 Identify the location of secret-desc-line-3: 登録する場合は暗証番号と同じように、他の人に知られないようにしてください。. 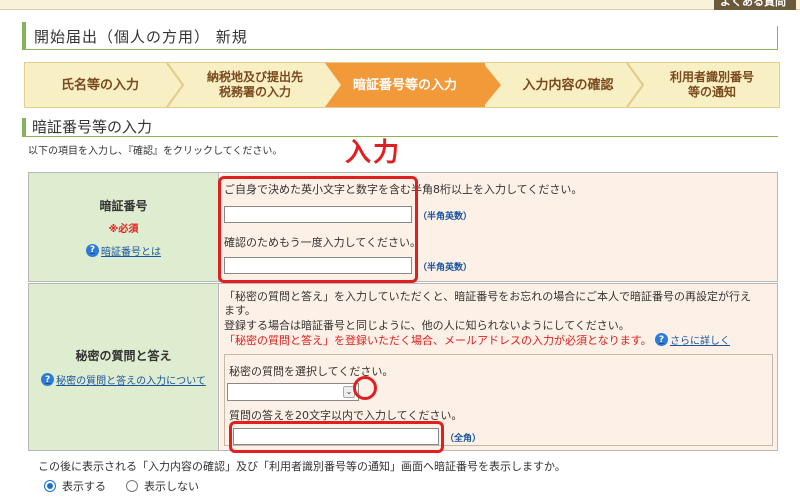
(427, 325).